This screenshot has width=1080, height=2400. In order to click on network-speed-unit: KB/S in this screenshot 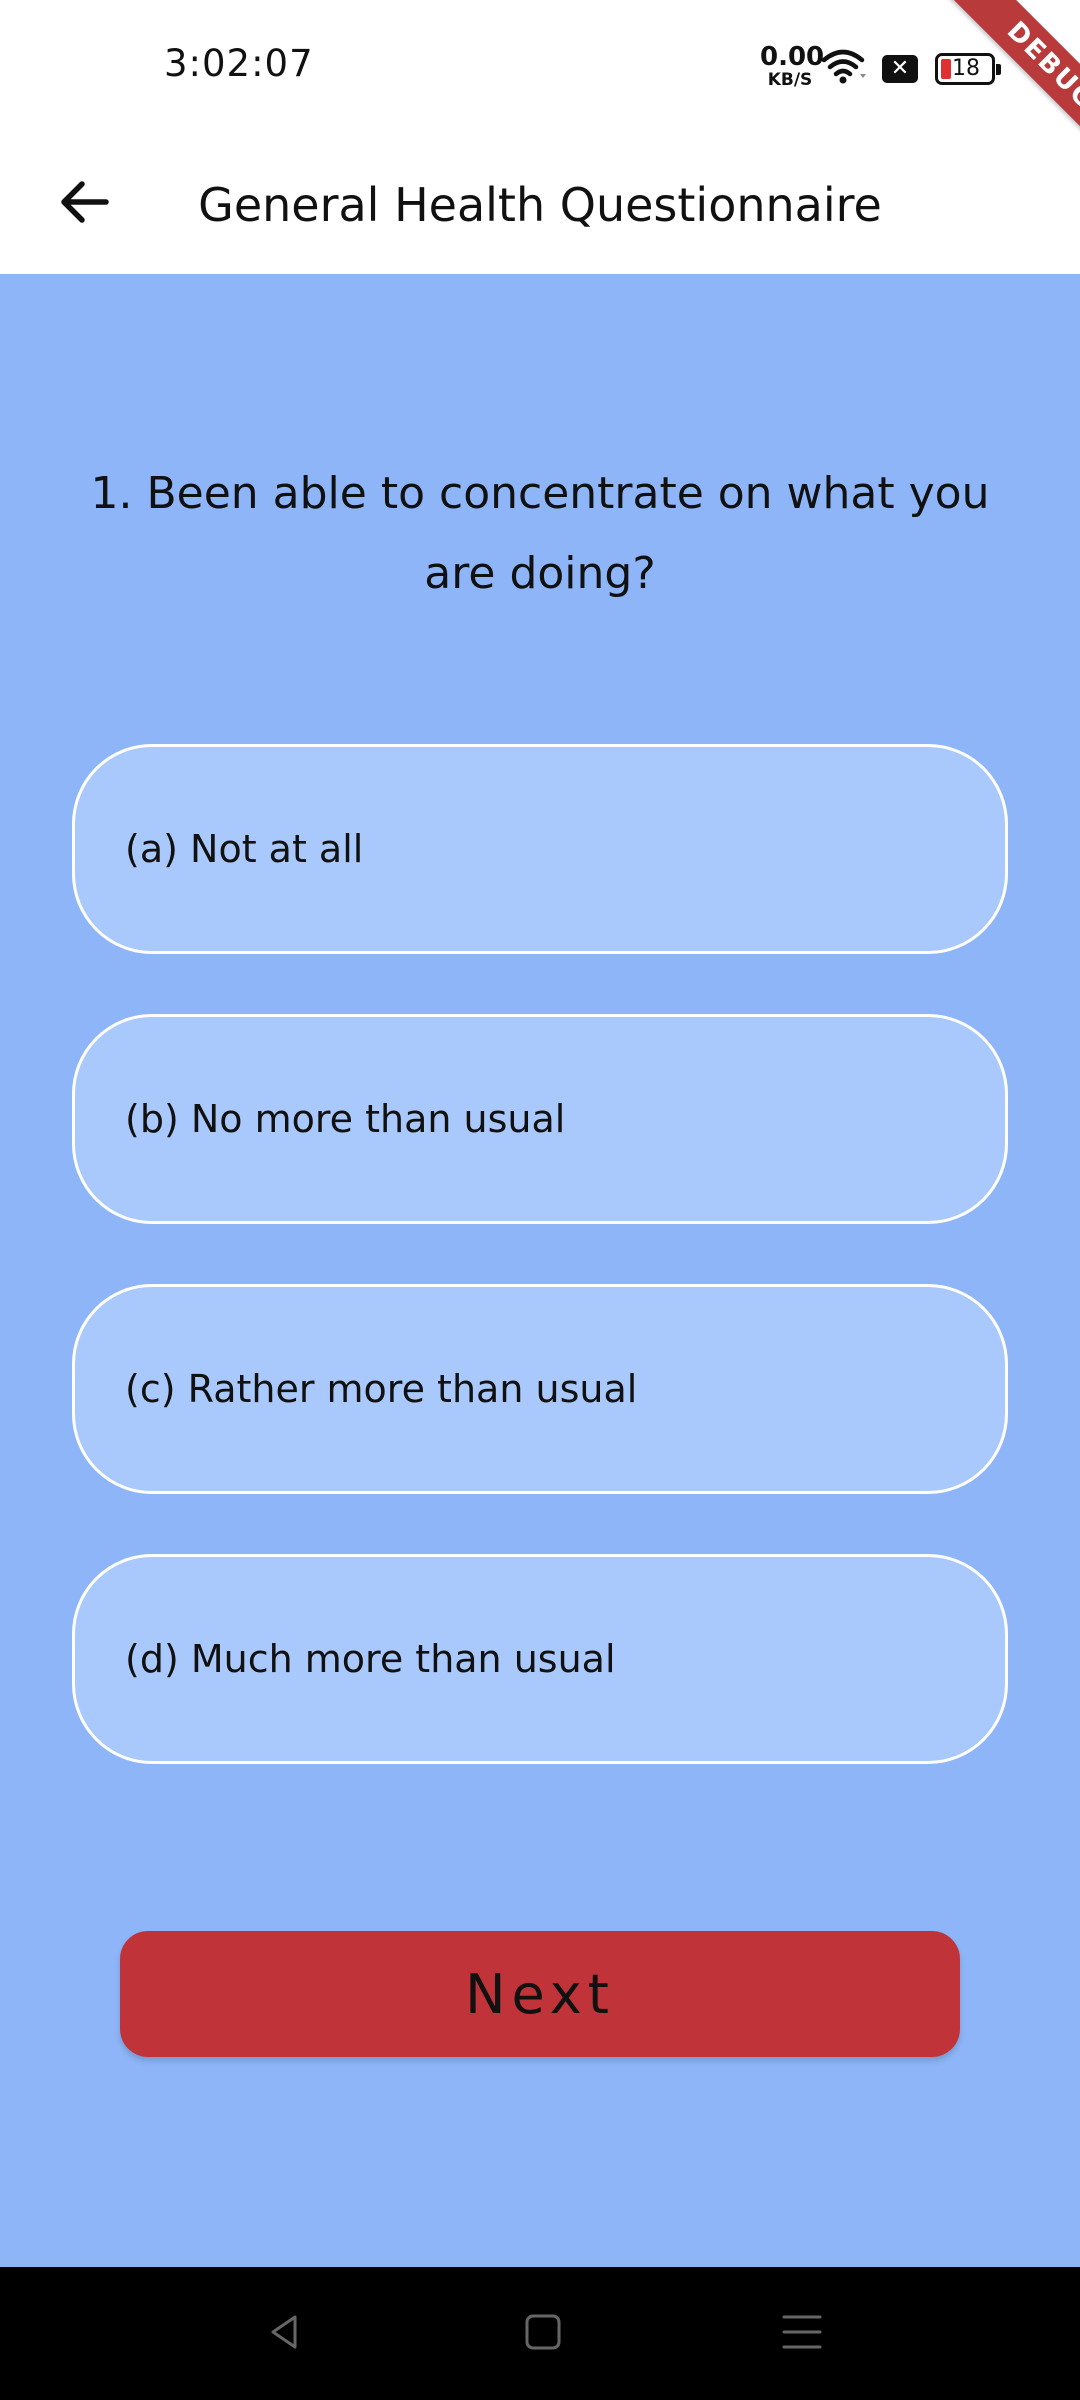, I will do `click(790, 80)`.